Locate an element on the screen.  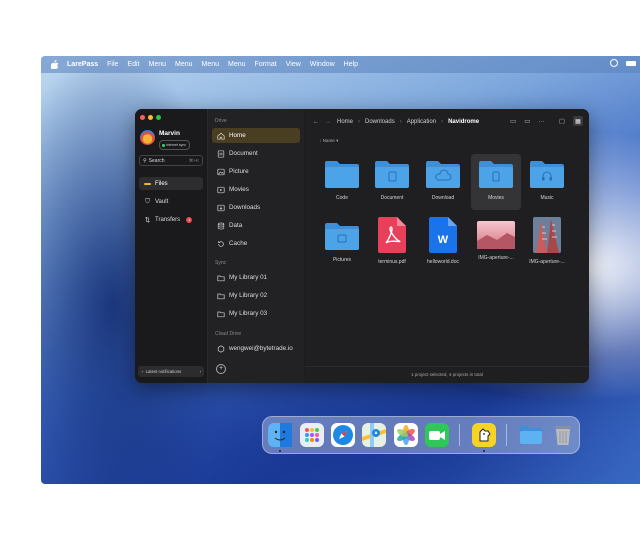
forward-arrow-icon: → is located at coordinates (328, 122).